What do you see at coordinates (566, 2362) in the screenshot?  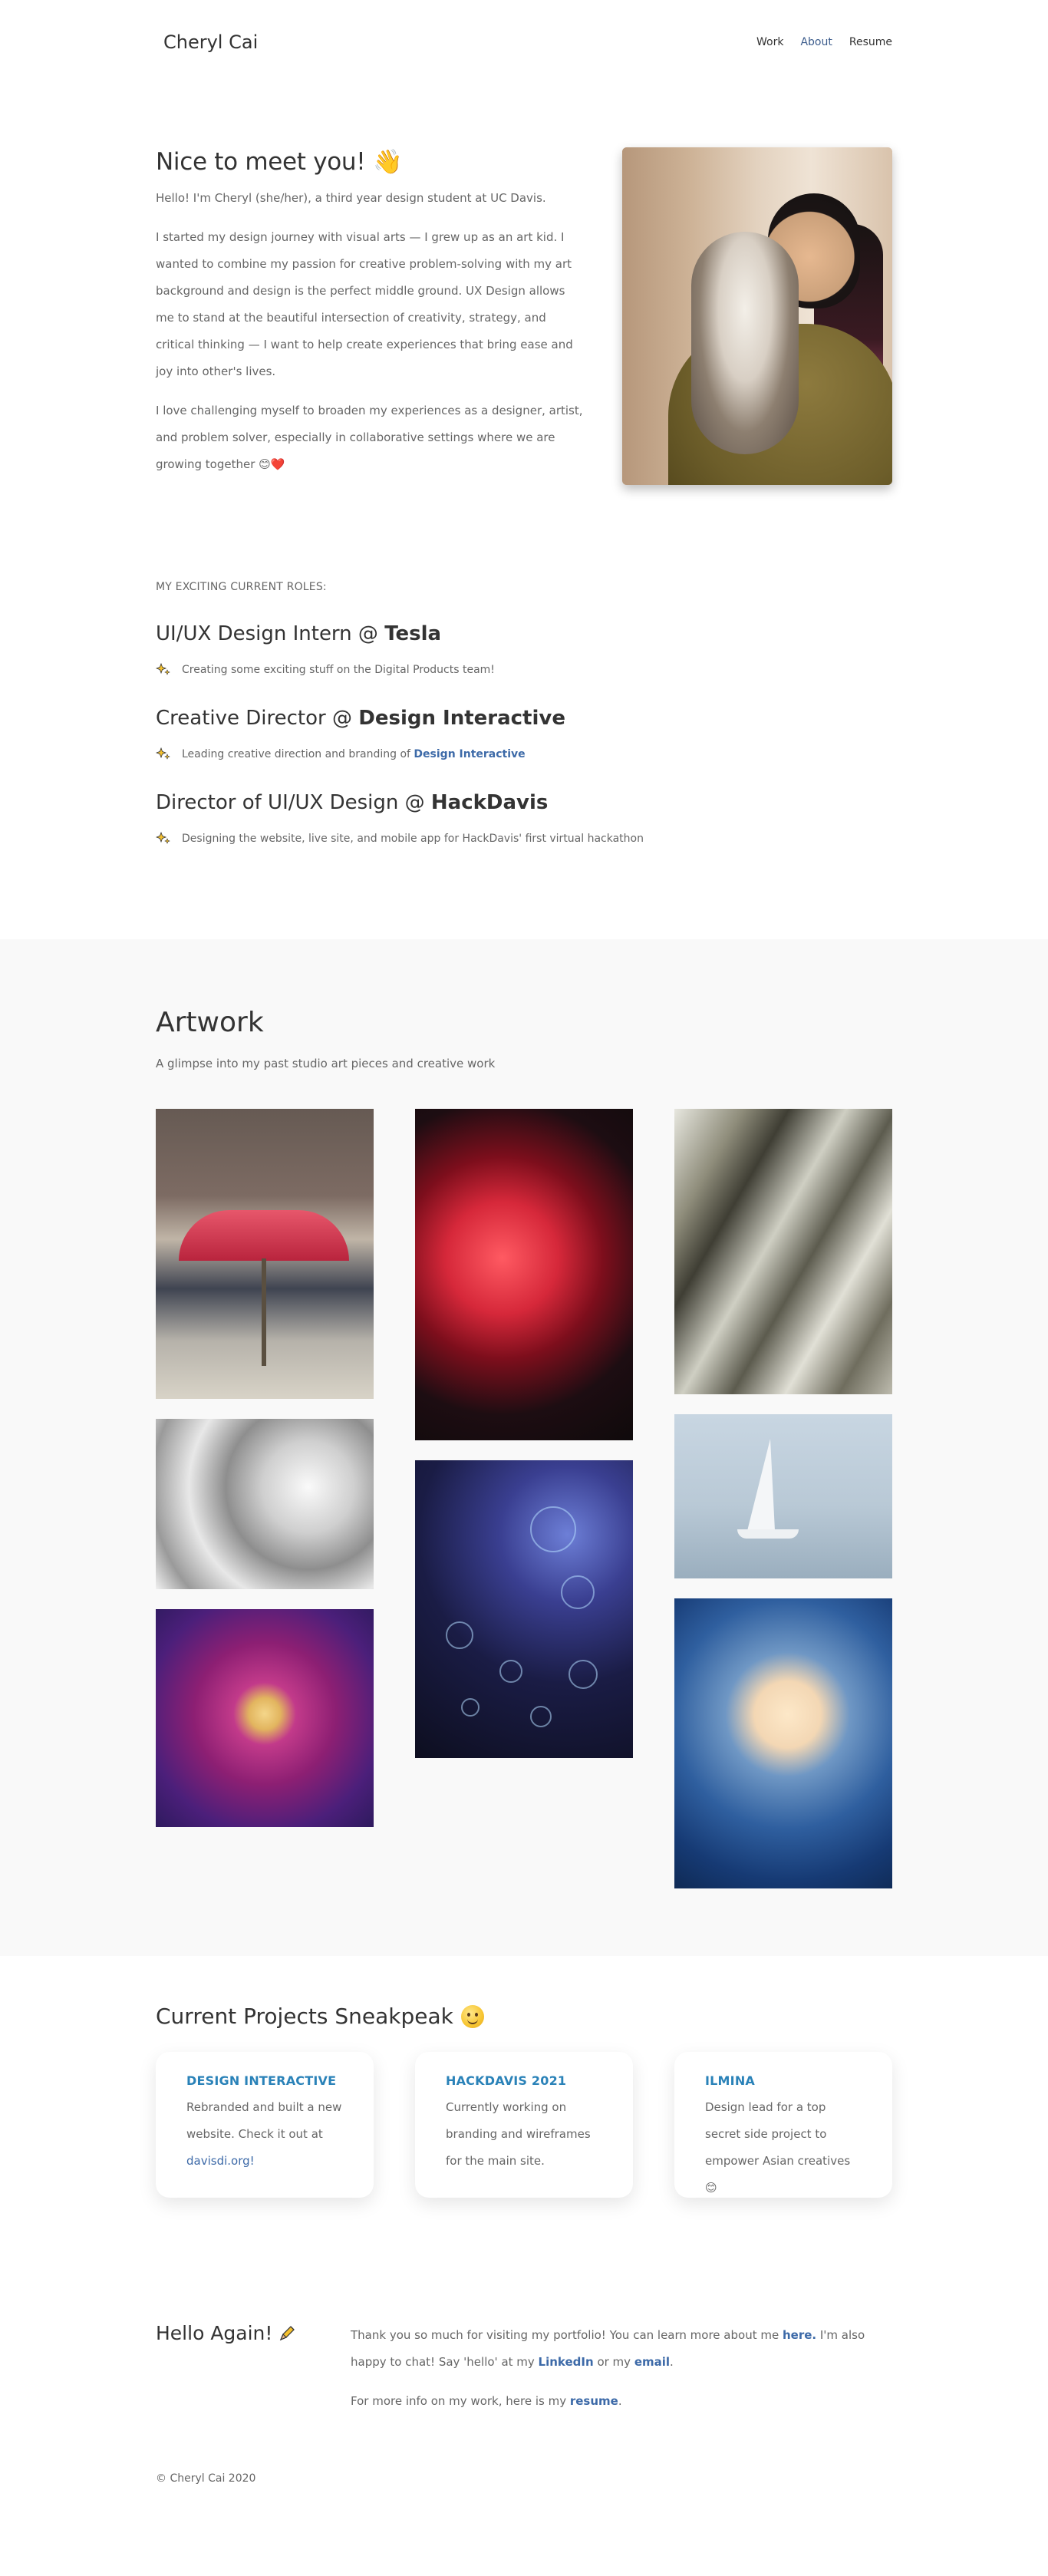 I see `linkedin-link: LinkedIn` at bounding box center [566, 2362].